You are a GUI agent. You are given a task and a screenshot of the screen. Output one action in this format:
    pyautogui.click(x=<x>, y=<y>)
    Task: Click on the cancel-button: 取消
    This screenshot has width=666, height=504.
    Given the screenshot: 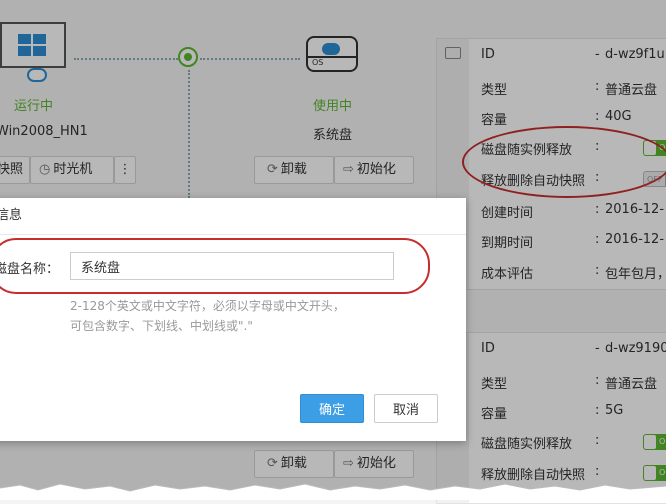 What is the action you would take?
    pyautogui.click(x=406, y=408)
    